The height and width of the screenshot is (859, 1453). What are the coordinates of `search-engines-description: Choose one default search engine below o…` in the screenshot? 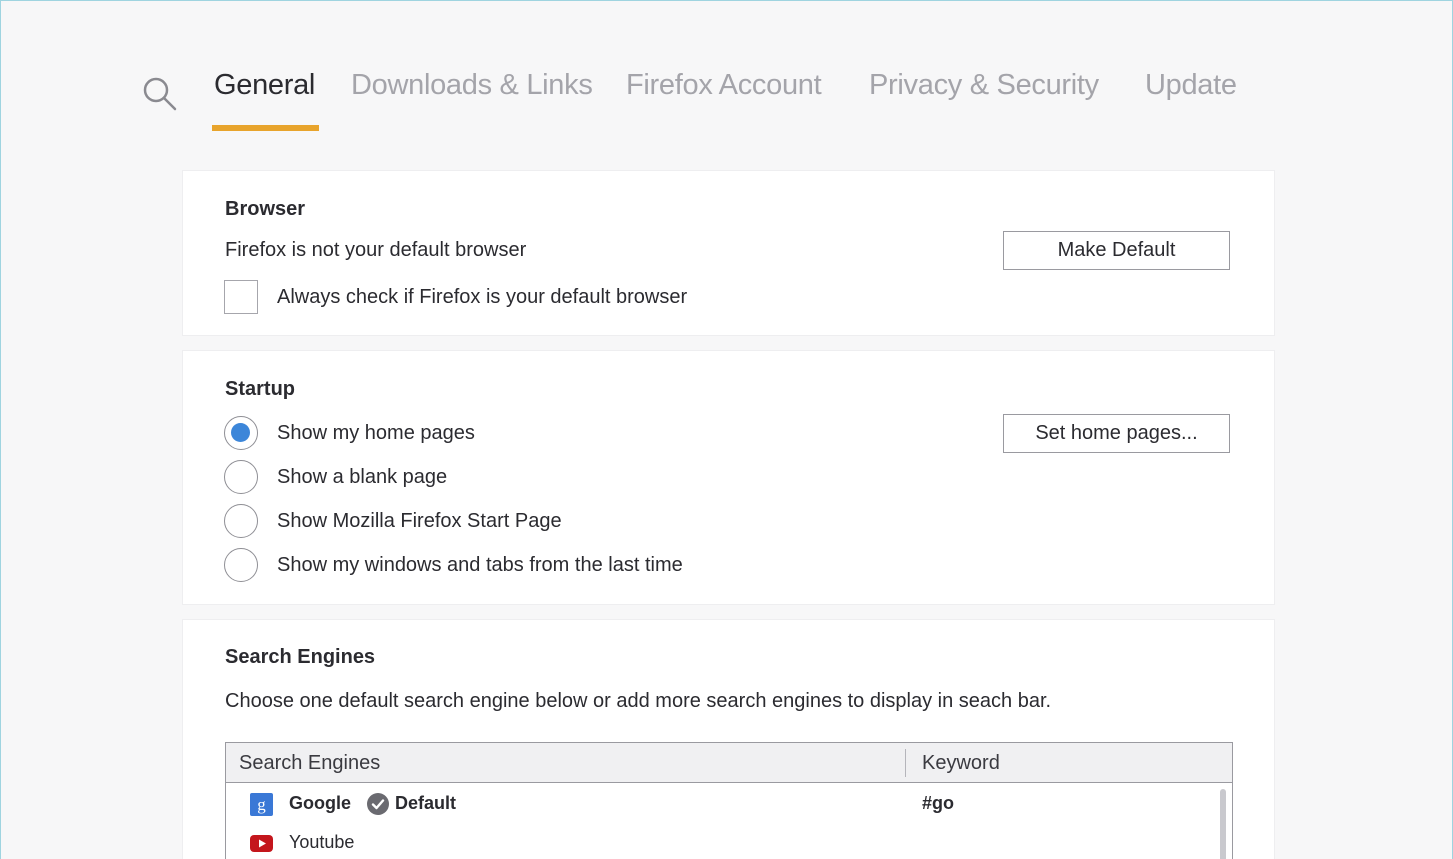 It's located at (638, 701).